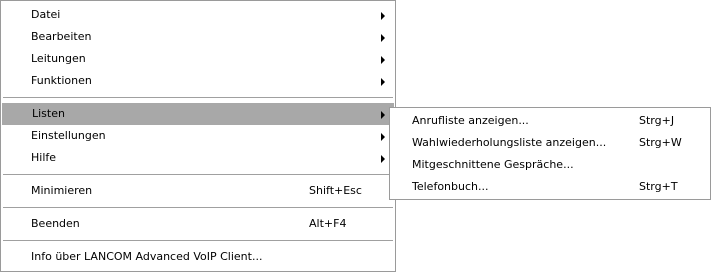  What do you see at coordinates (550, 187) in the screenshot?
I see `submenu-item-telefonbuch: Telefonbuch... Strg+T` at bounding box center [550, 187].